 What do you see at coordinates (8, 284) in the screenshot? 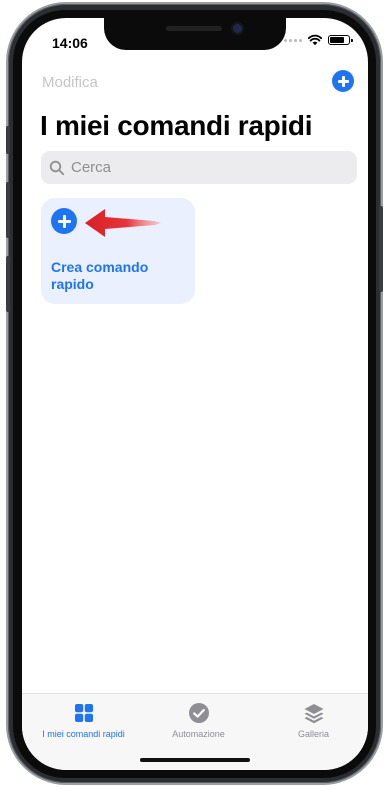
I see `volume-down-button` at bounding box center [8, 284].